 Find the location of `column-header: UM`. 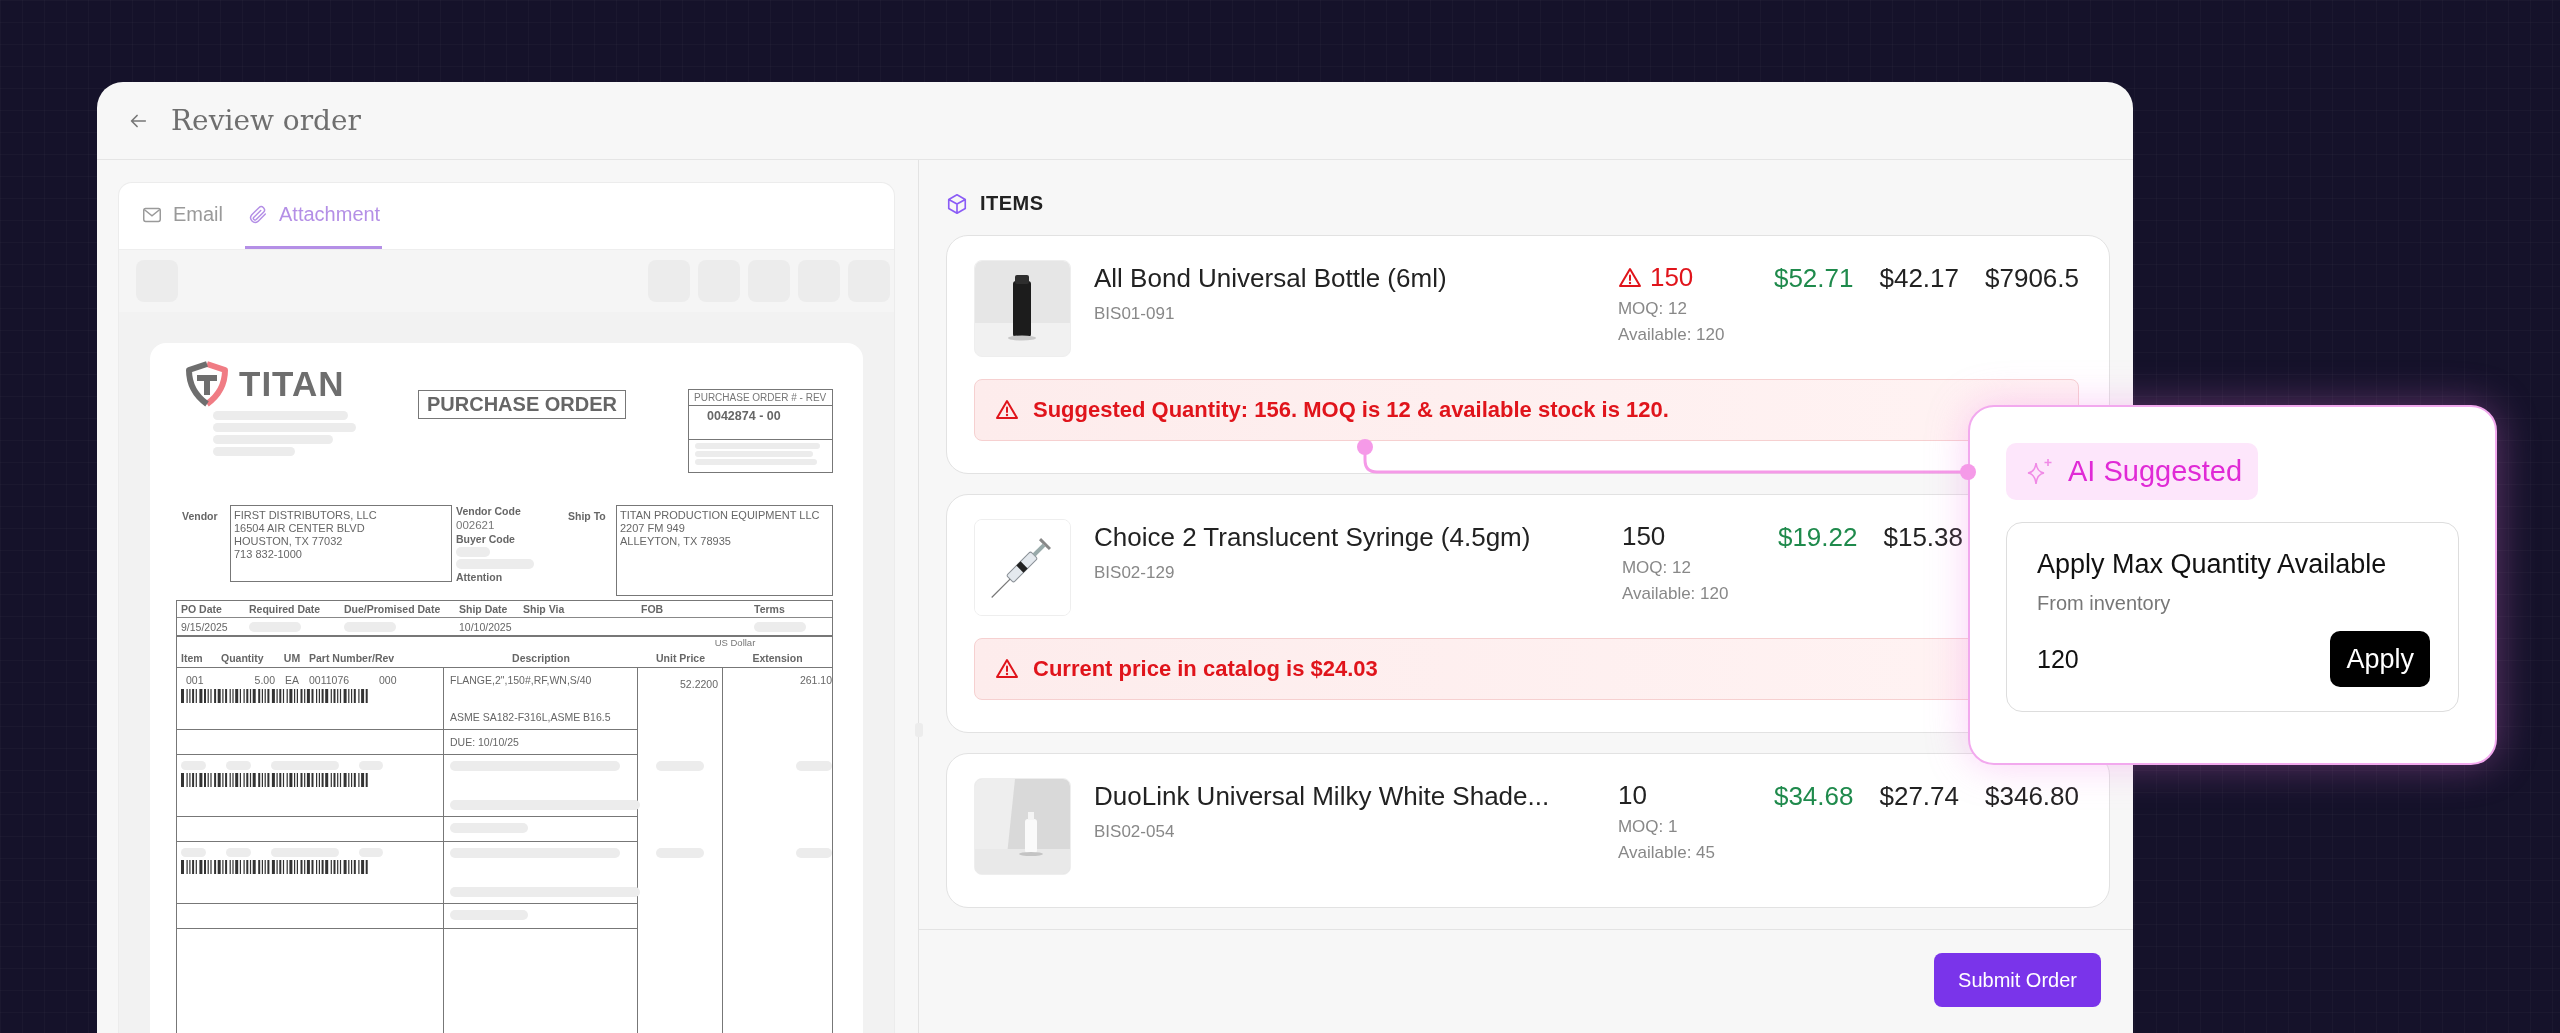

column-header: UM is located at coordinates (292, 658).